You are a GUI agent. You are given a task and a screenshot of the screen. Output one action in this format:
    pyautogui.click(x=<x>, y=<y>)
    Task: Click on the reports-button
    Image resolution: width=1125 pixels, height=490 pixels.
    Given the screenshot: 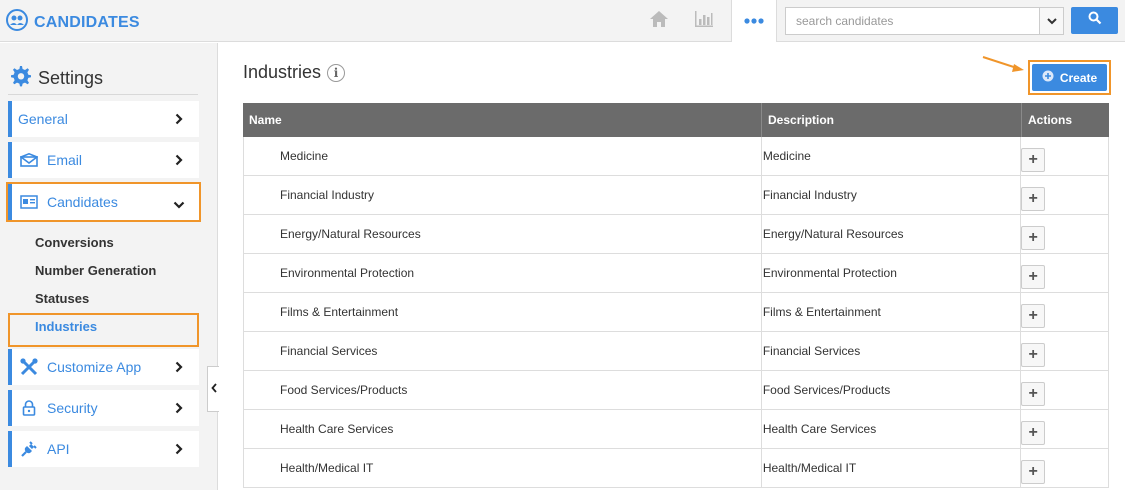 What is the action you would take?
    pyautogui.click(x=704, y=21)
    